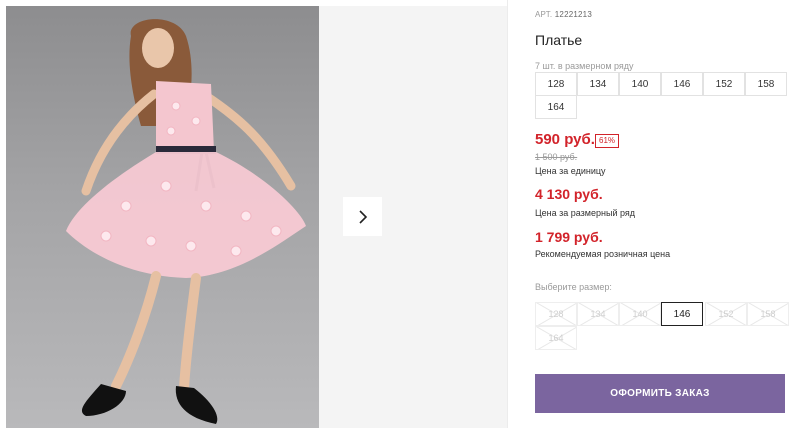 Image resolution: width=800 pixels, height=428 pixels. What do you see at coordinates (559, 40) in the screenshot?
I see `product-title: Платье` at bounding box center [559, 40].